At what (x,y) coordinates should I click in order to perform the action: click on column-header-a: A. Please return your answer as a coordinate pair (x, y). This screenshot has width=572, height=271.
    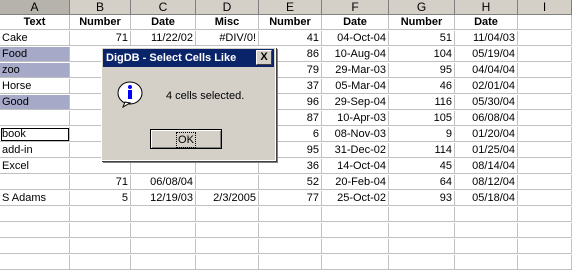
    Looking at the image, I should click on (35, 7).